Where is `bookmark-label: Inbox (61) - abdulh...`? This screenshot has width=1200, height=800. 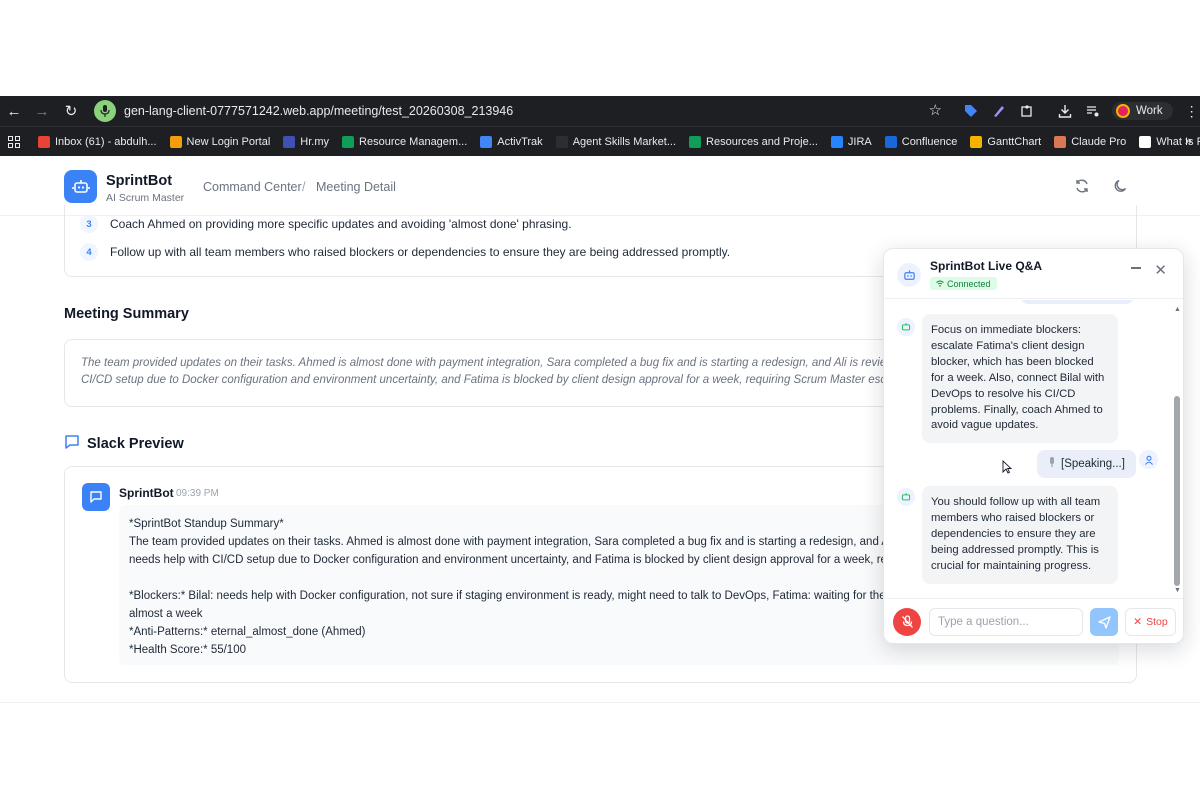 bookmark-label: Inbox (61) - abdulh... is located at coordinates (106, 141).